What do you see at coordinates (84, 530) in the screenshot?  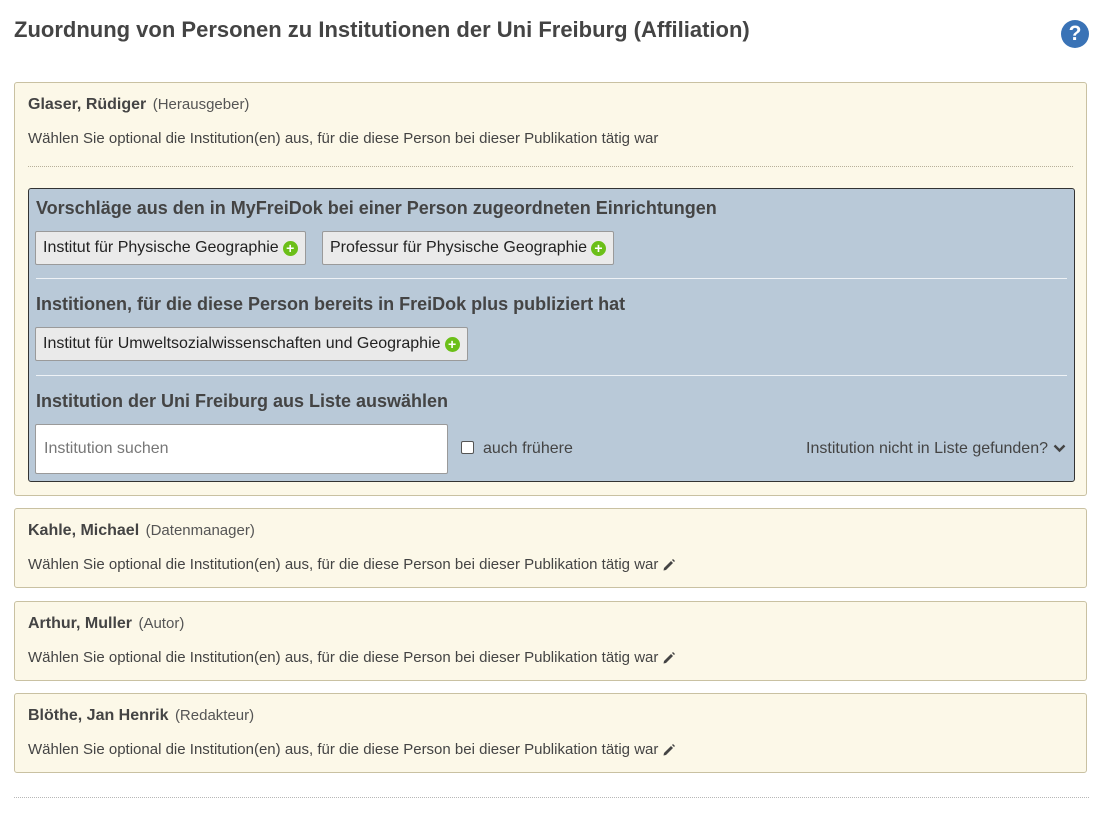 I see `person-name: Kahle, Michael` at bounding box center [84, 530].